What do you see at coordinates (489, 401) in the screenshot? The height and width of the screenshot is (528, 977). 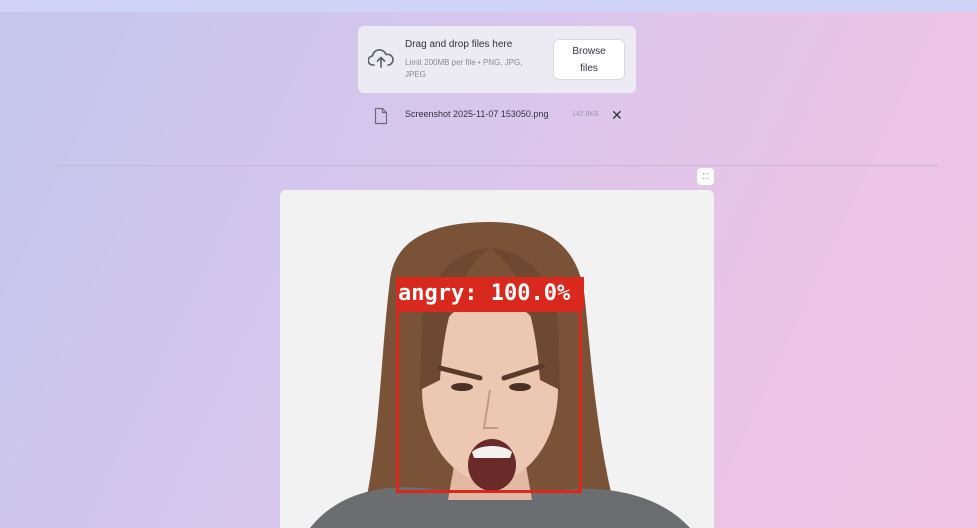 I see `face-bounding-box` at bounding box center [489, 401].